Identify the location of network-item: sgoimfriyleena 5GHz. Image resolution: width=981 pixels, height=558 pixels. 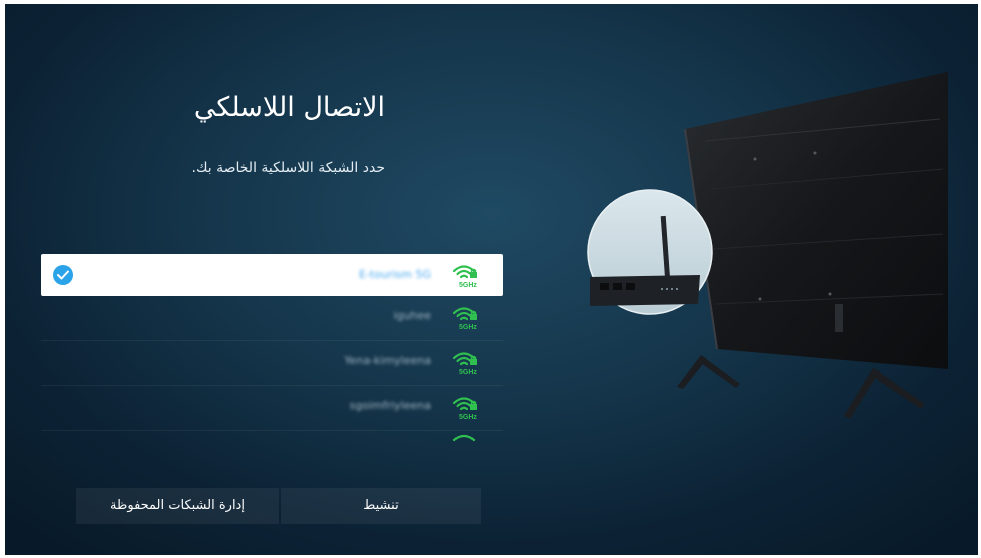
(272, 408).